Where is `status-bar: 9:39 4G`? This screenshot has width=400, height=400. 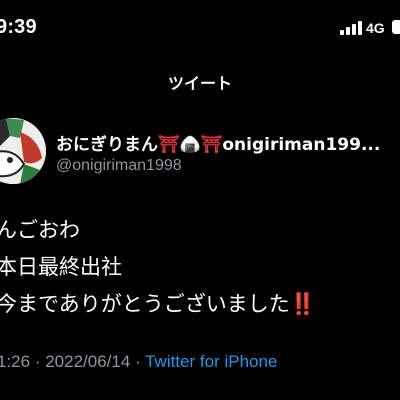
status-bar: 9:39 4G is located at coordinates (200, 20).